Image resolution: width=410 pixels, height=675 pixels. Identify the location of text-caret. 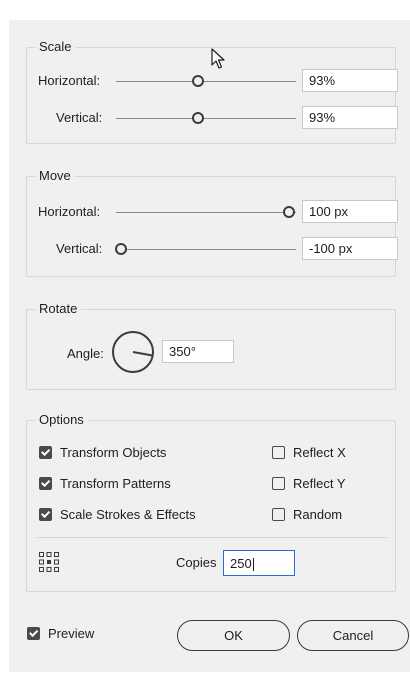
(253, 565).